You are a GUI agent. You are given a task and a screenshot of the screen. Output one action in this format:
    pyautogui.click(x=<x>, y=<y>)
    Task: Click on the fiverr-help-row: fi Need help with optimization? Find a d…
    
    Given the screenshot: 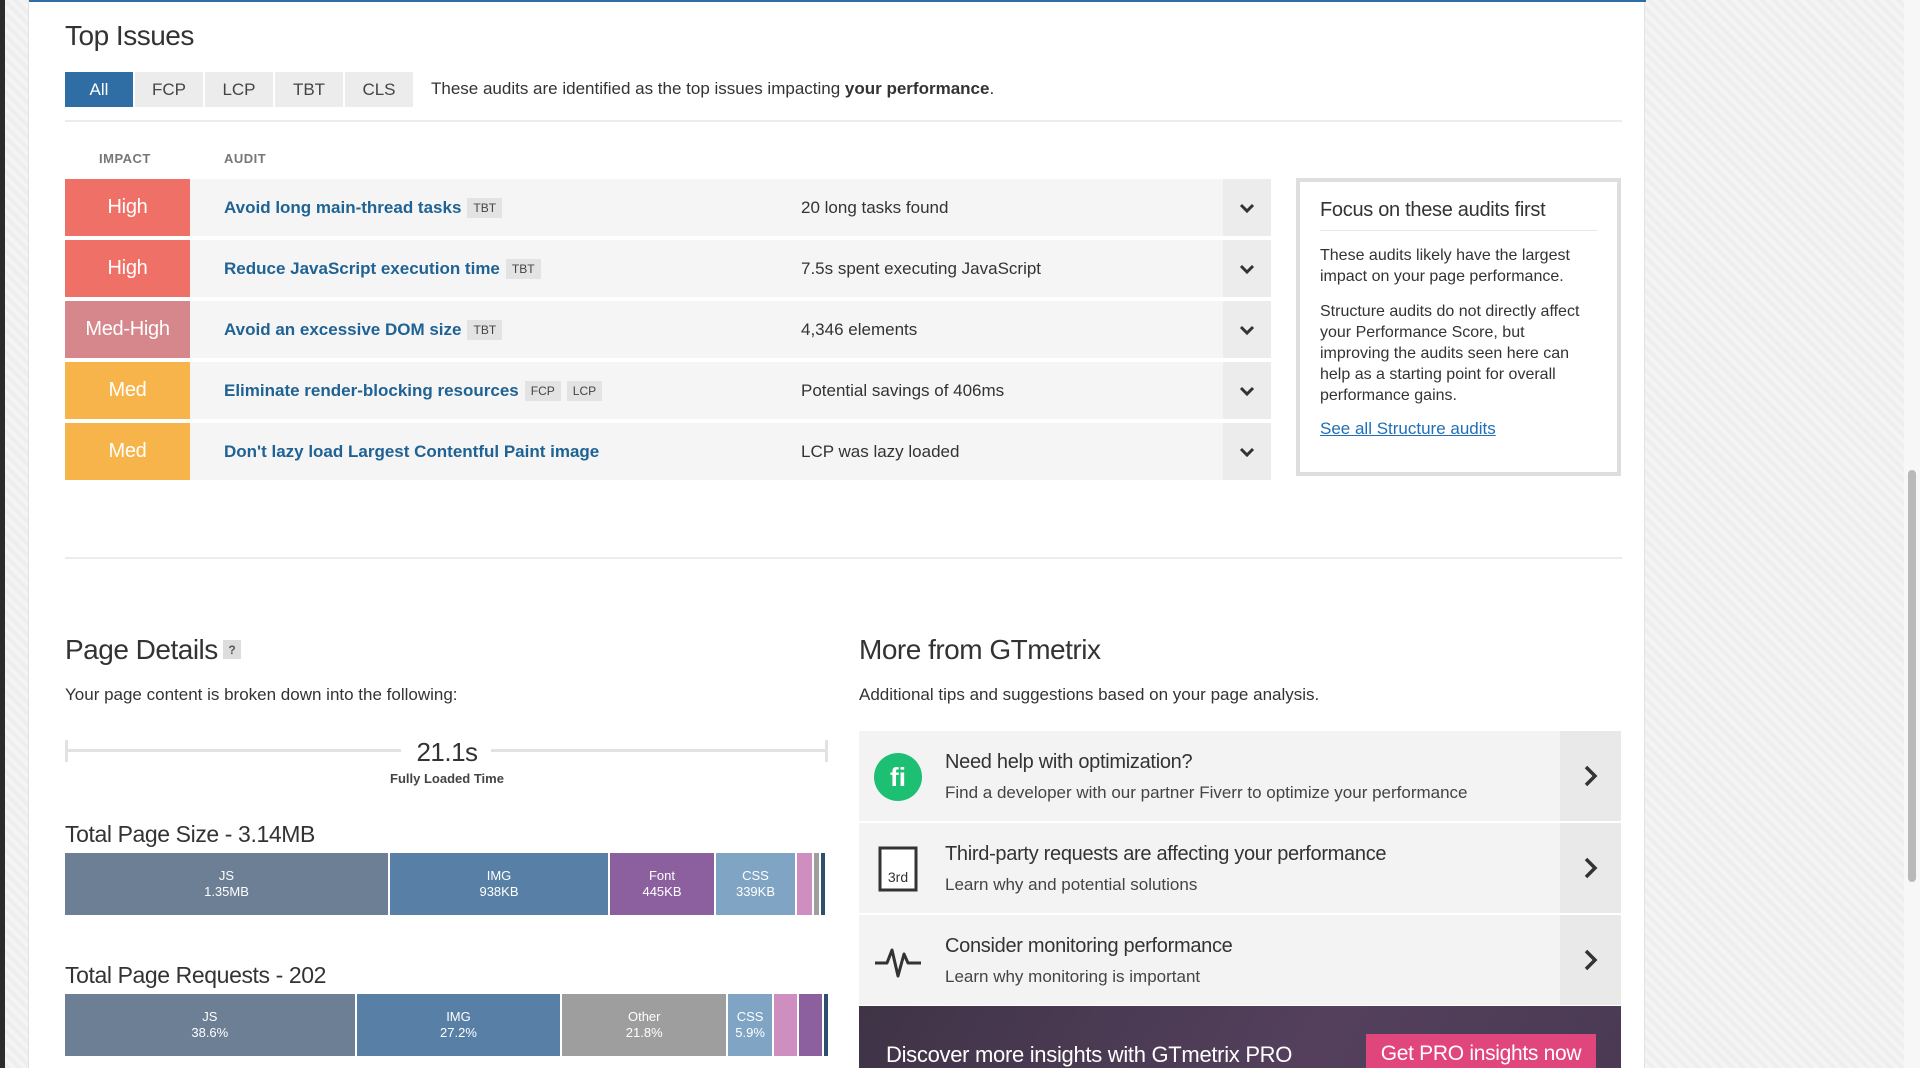 What is the action you would take?
    pyautogui.click(x=1240, y=776)
    